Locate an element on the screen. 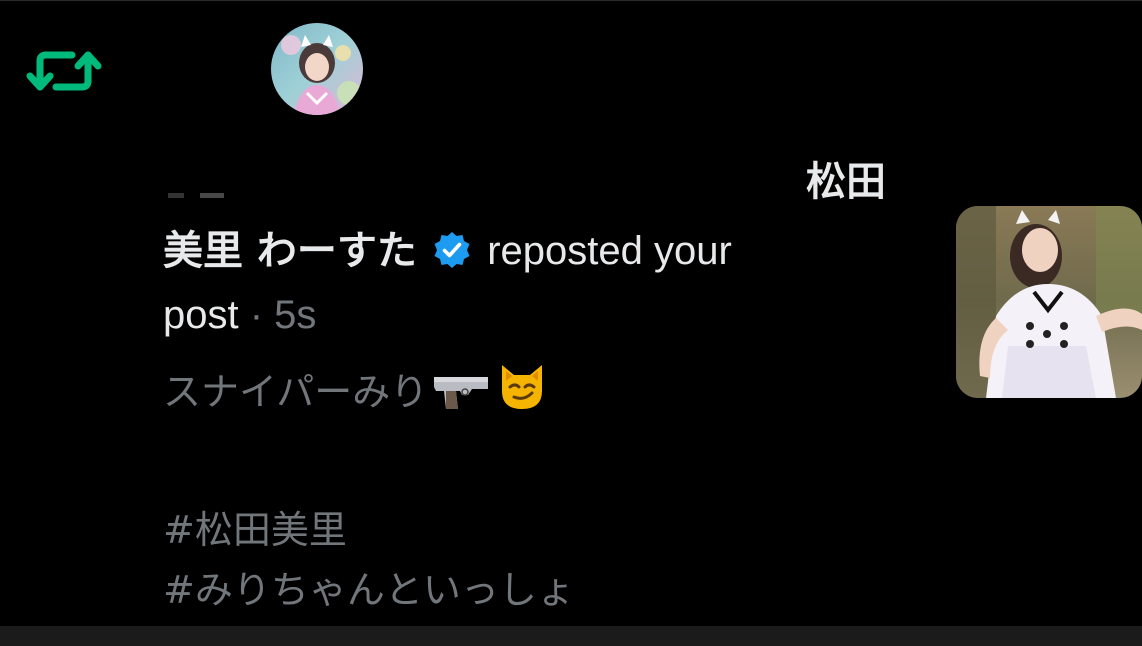 This screenshot has width=1142, height=646. user-avatar is located at coordinates (317, 69).